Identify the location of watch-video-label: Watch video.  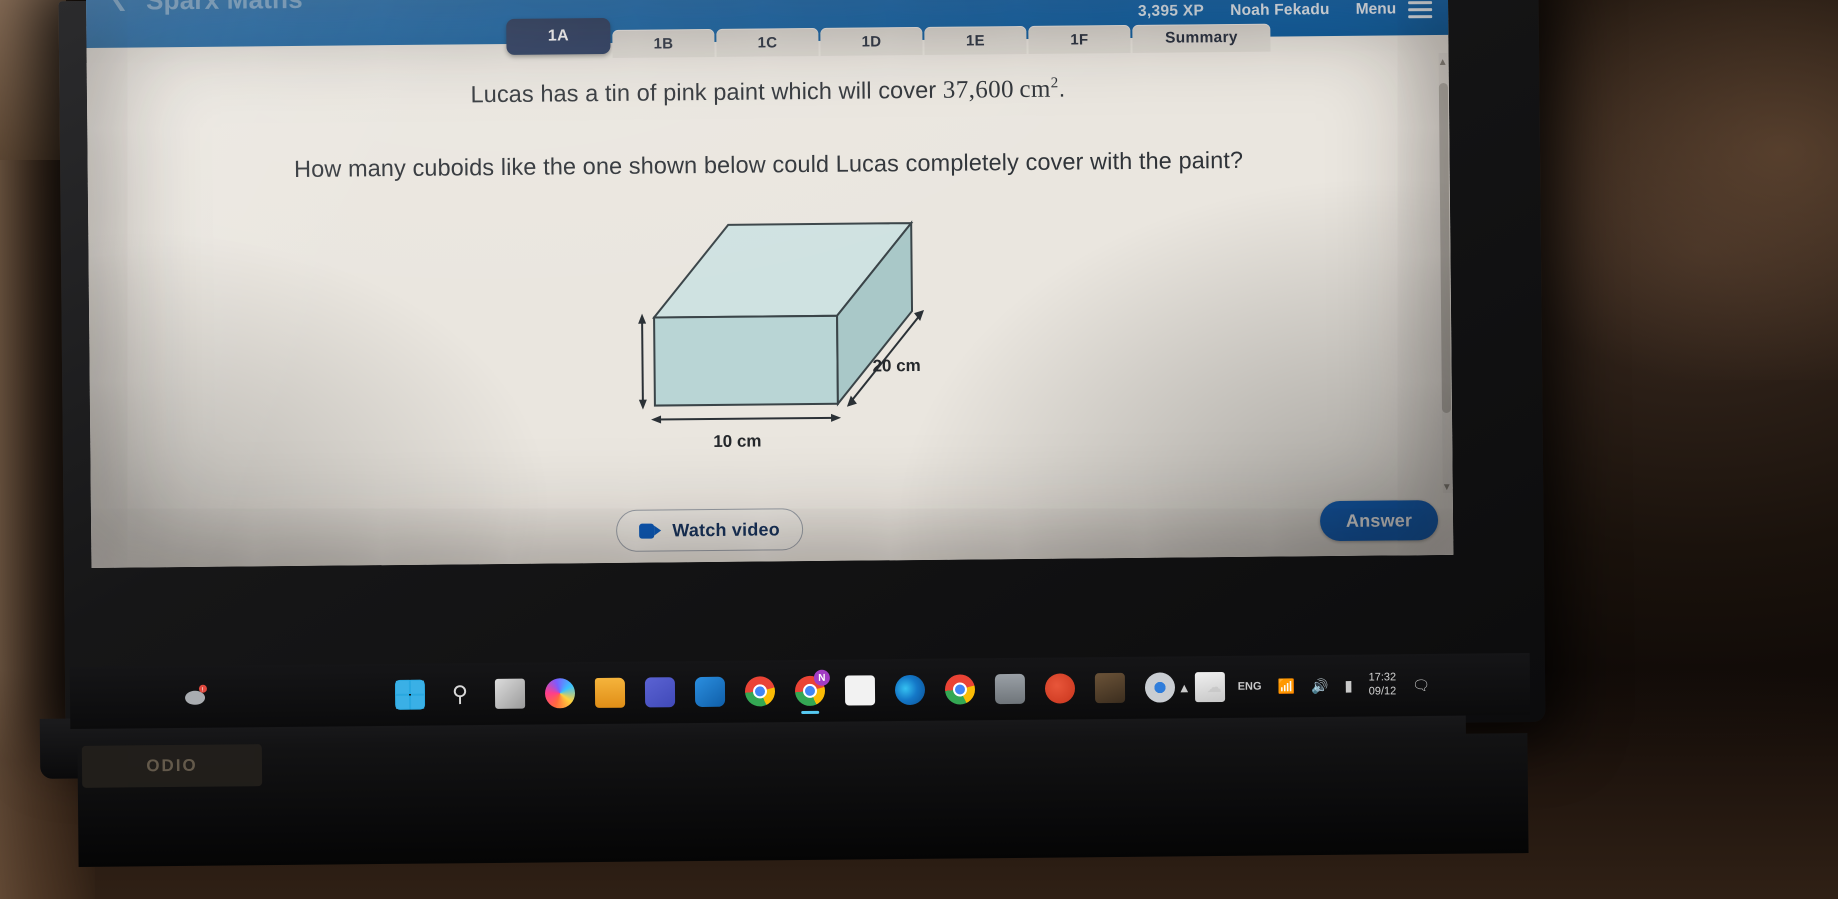
(726, 529).